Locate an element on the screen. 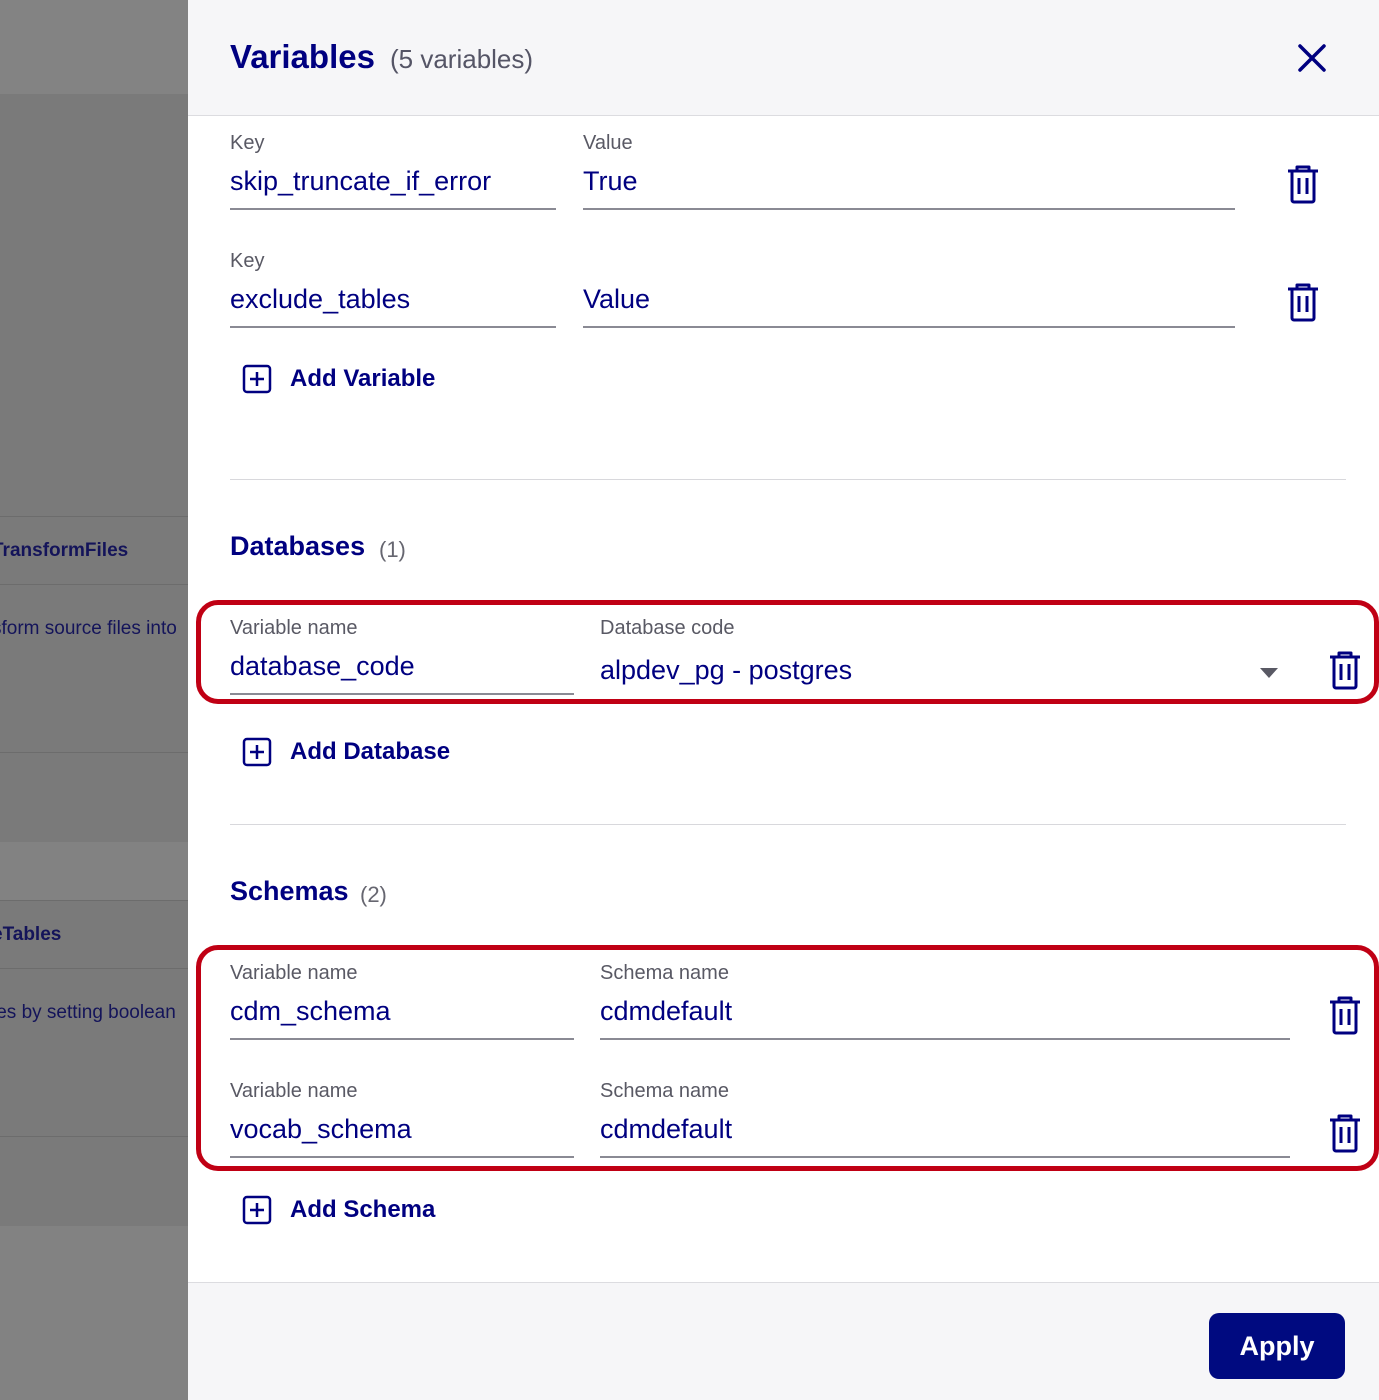  add-schema-button: Add Schema is located at coordinates (332, 1210).